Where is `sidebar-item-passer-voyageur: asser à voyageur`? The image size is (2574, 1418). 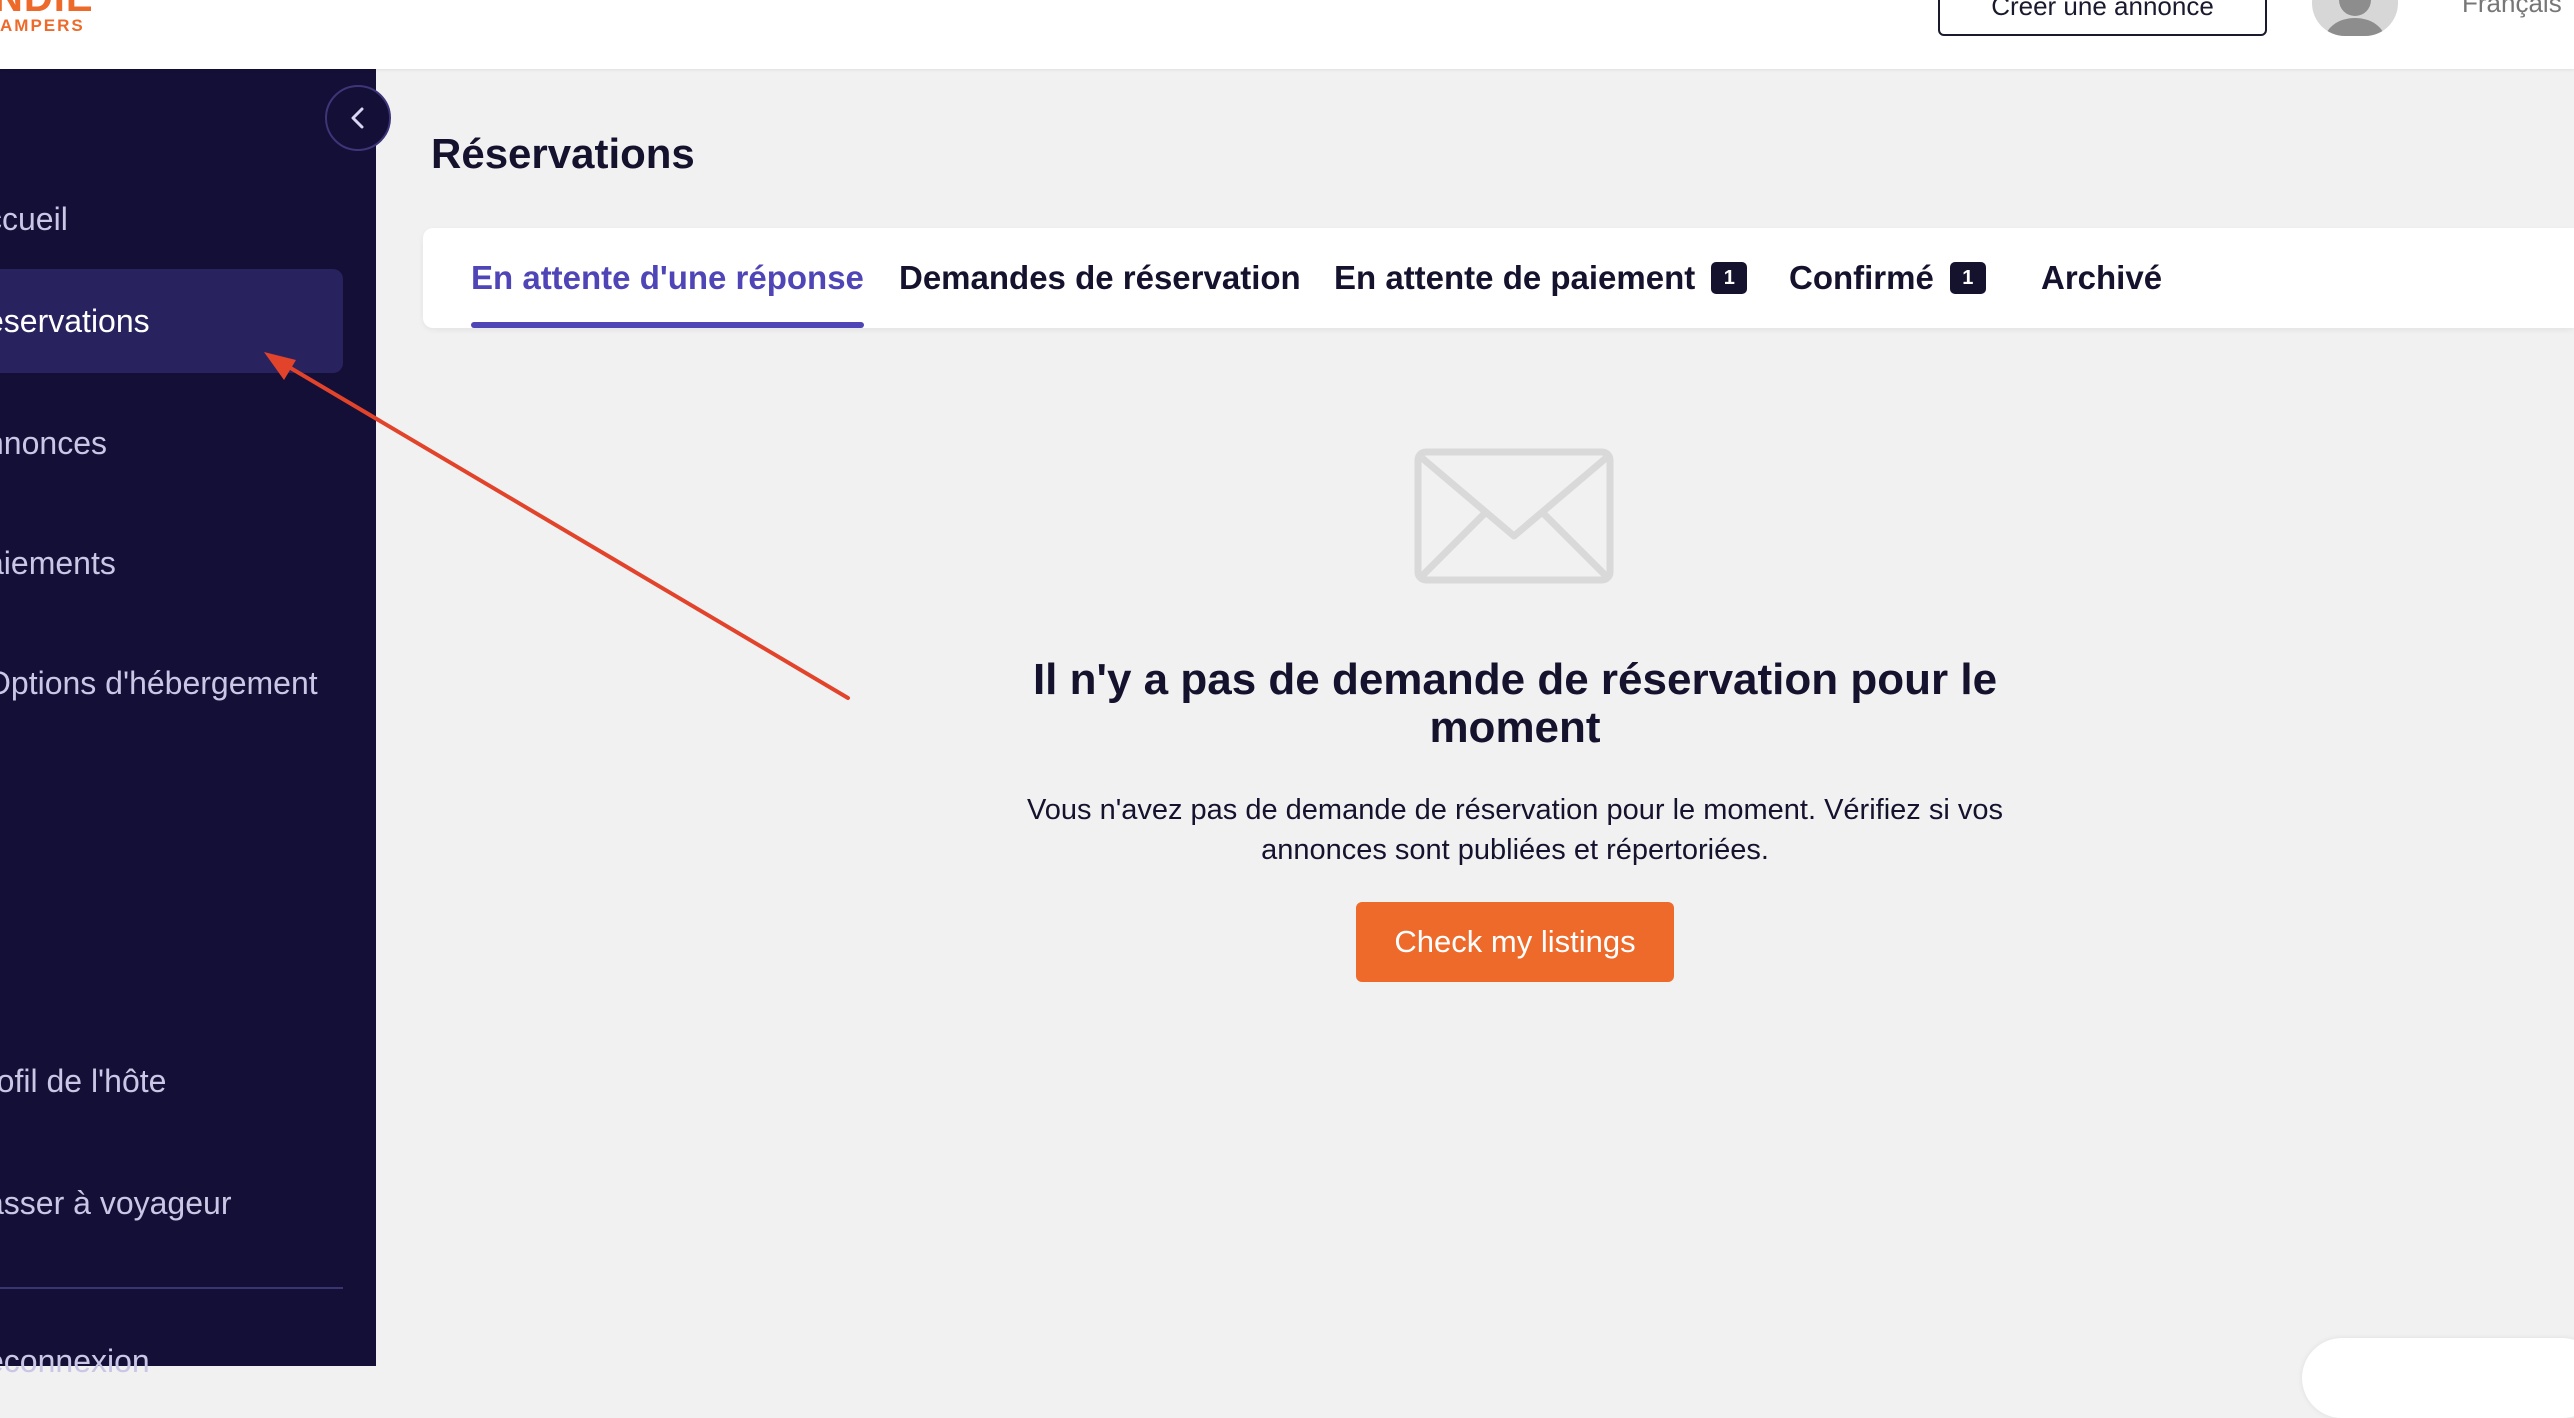 sidebar-item-passer-voyageur: asser à voyageur is located at coordinates (171, 1203).